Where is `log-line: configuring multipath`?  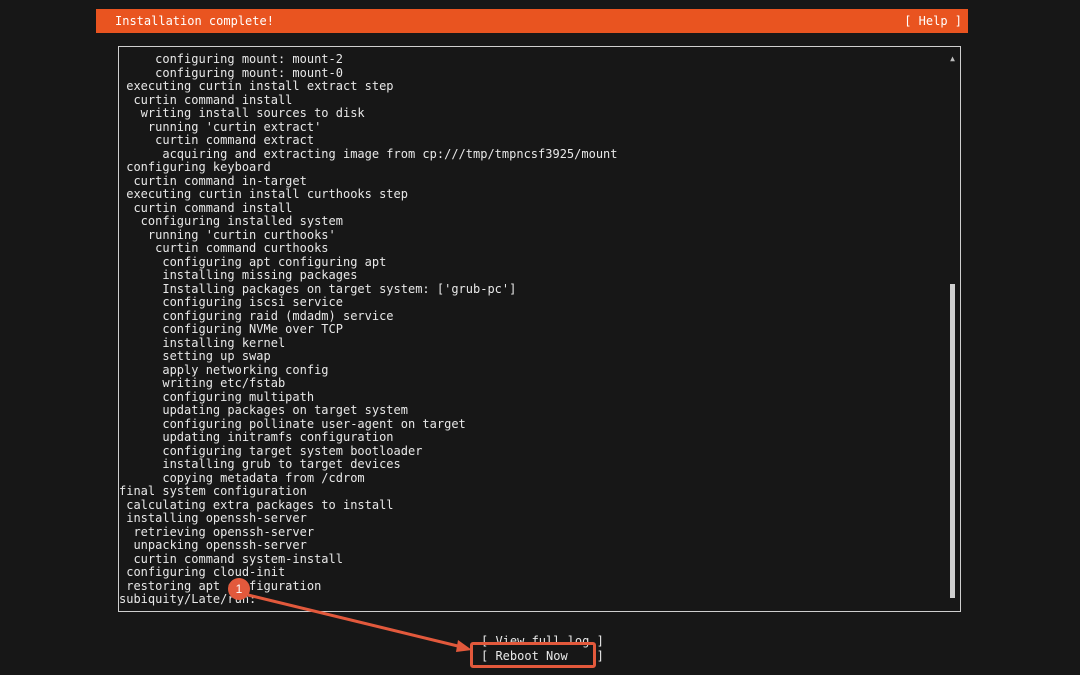 log-line: configuring multipath is located at coordinates (217, 396).